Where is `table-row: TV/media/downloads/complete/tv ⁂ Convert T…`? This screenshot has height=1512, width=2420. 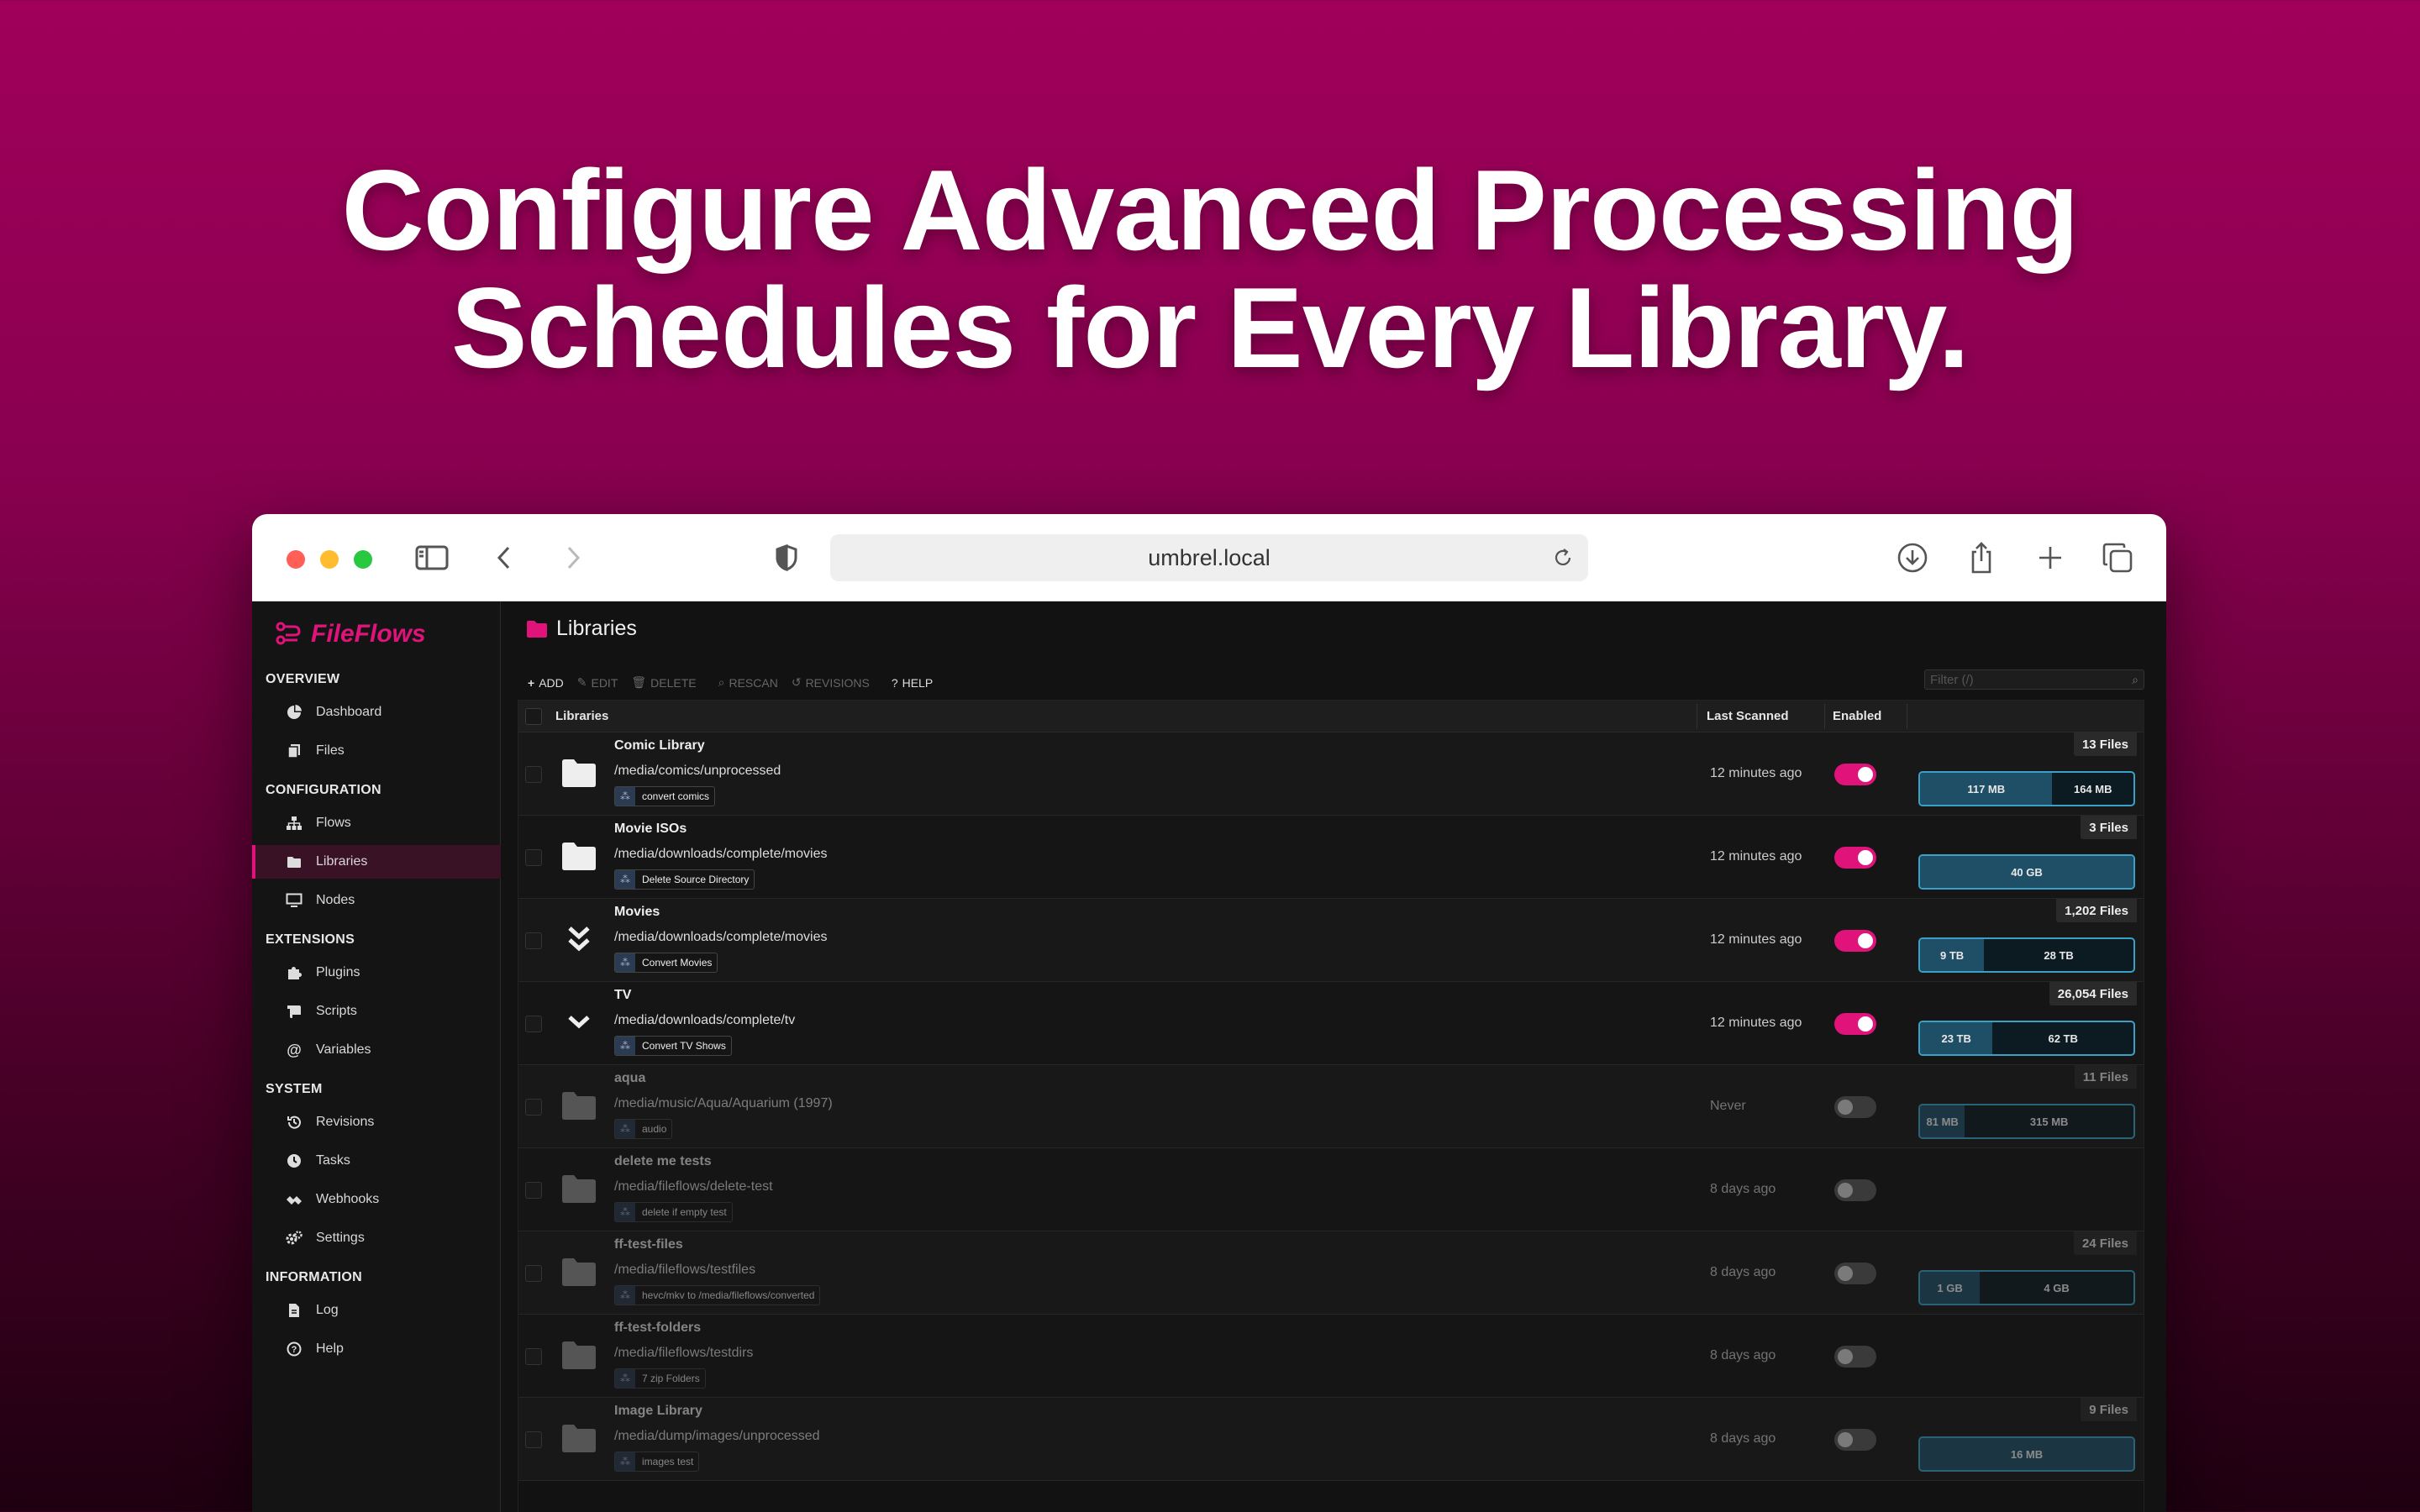
table-row: TV/media/downloads/complete/tv ⁂ Convert T… is located at coordinates (1331, 1023).